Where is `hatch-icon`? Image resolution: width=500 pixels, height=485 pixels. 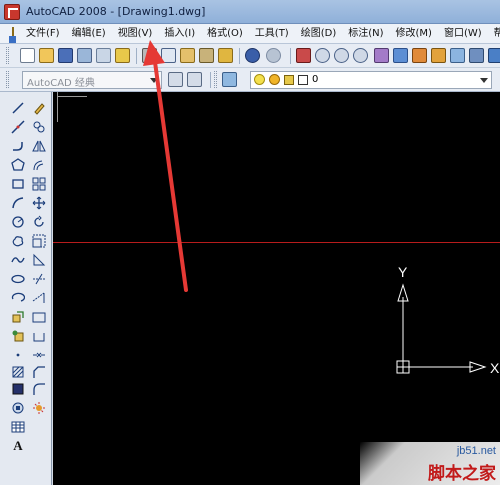
hatch-icon is located at coordinates (18, 372).